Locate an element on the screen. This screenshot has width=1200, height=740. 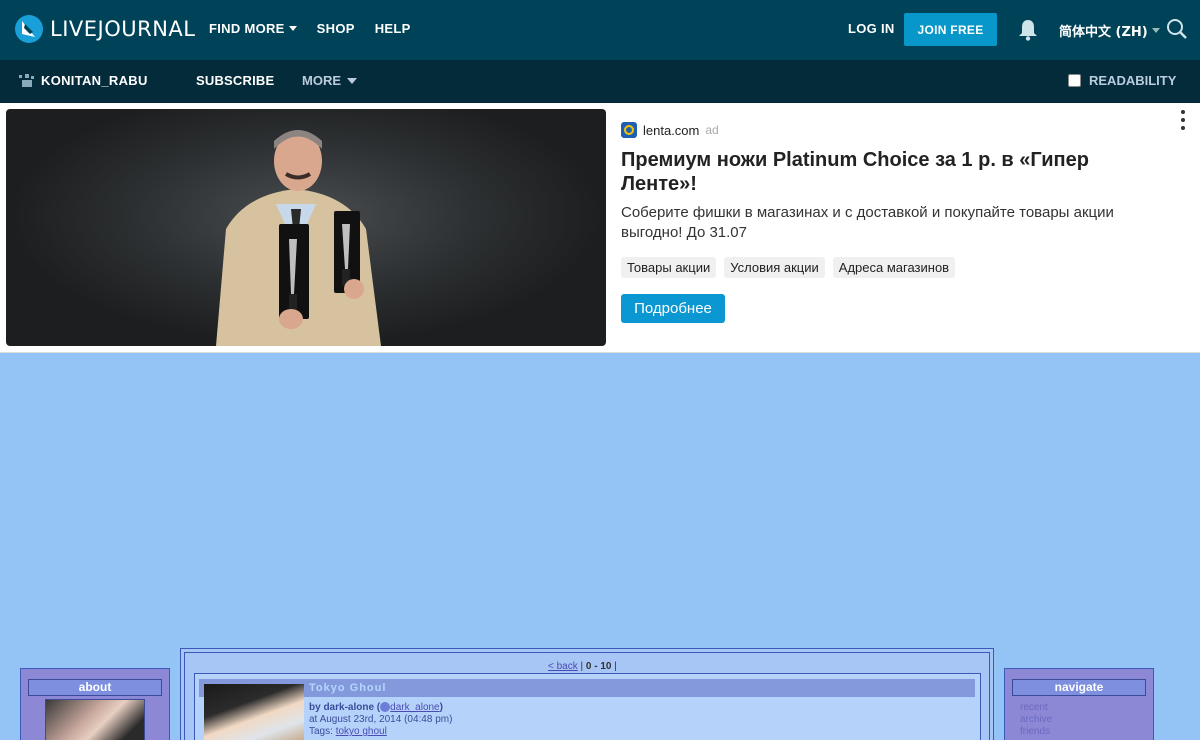
main-nav: FIND MORE SHOP HELP is located at coordinates (320, 28).